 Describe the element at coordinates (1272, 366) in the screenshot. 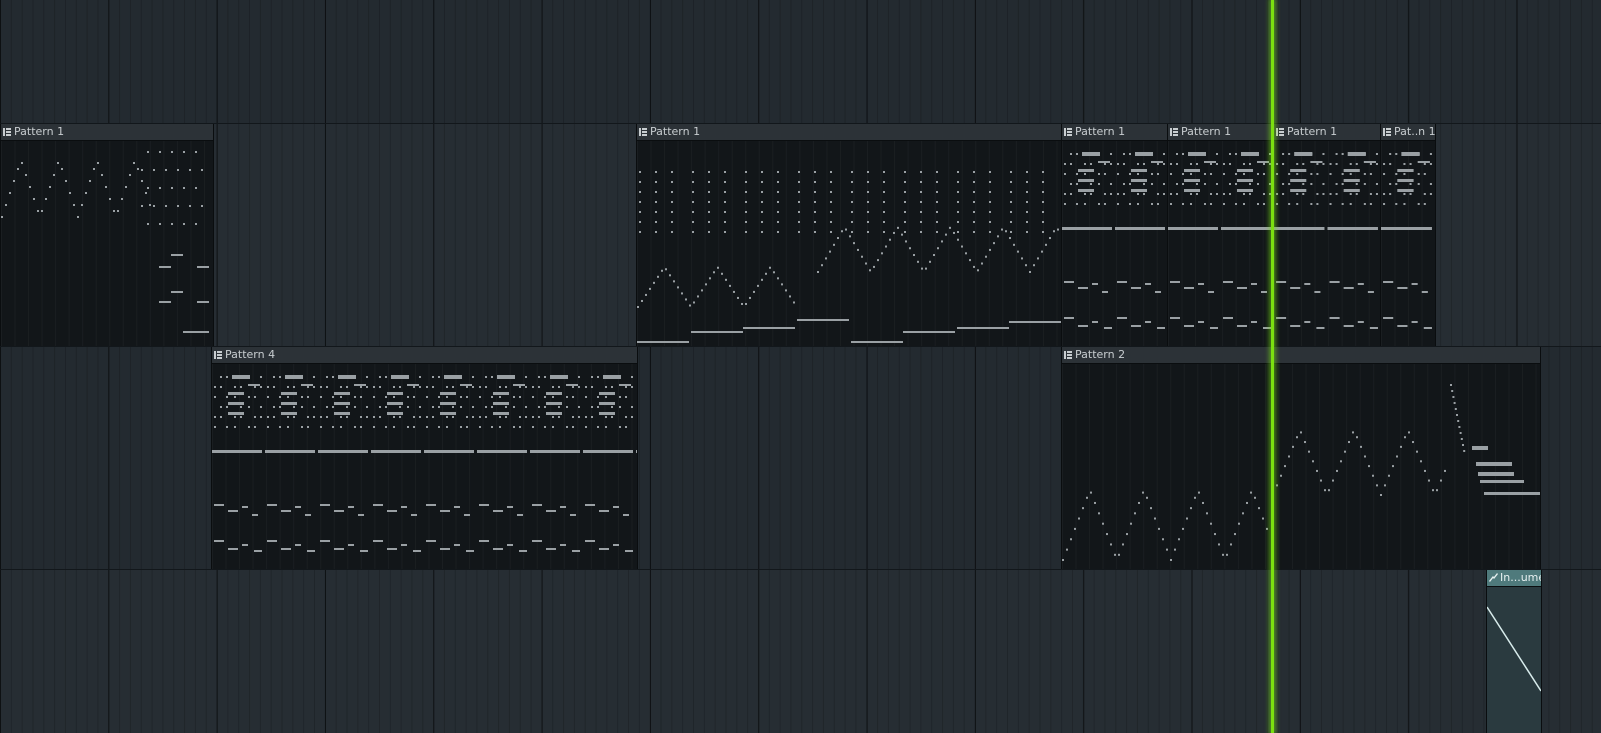

I see `playhead` at that location.